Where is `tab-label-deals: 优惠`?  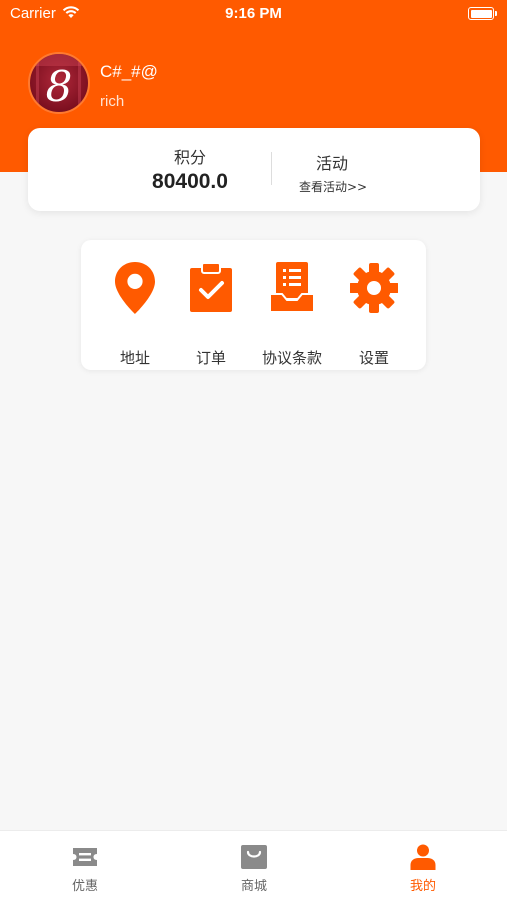
tab-label-deals: 优惠 is located at coordinates (84, 886).